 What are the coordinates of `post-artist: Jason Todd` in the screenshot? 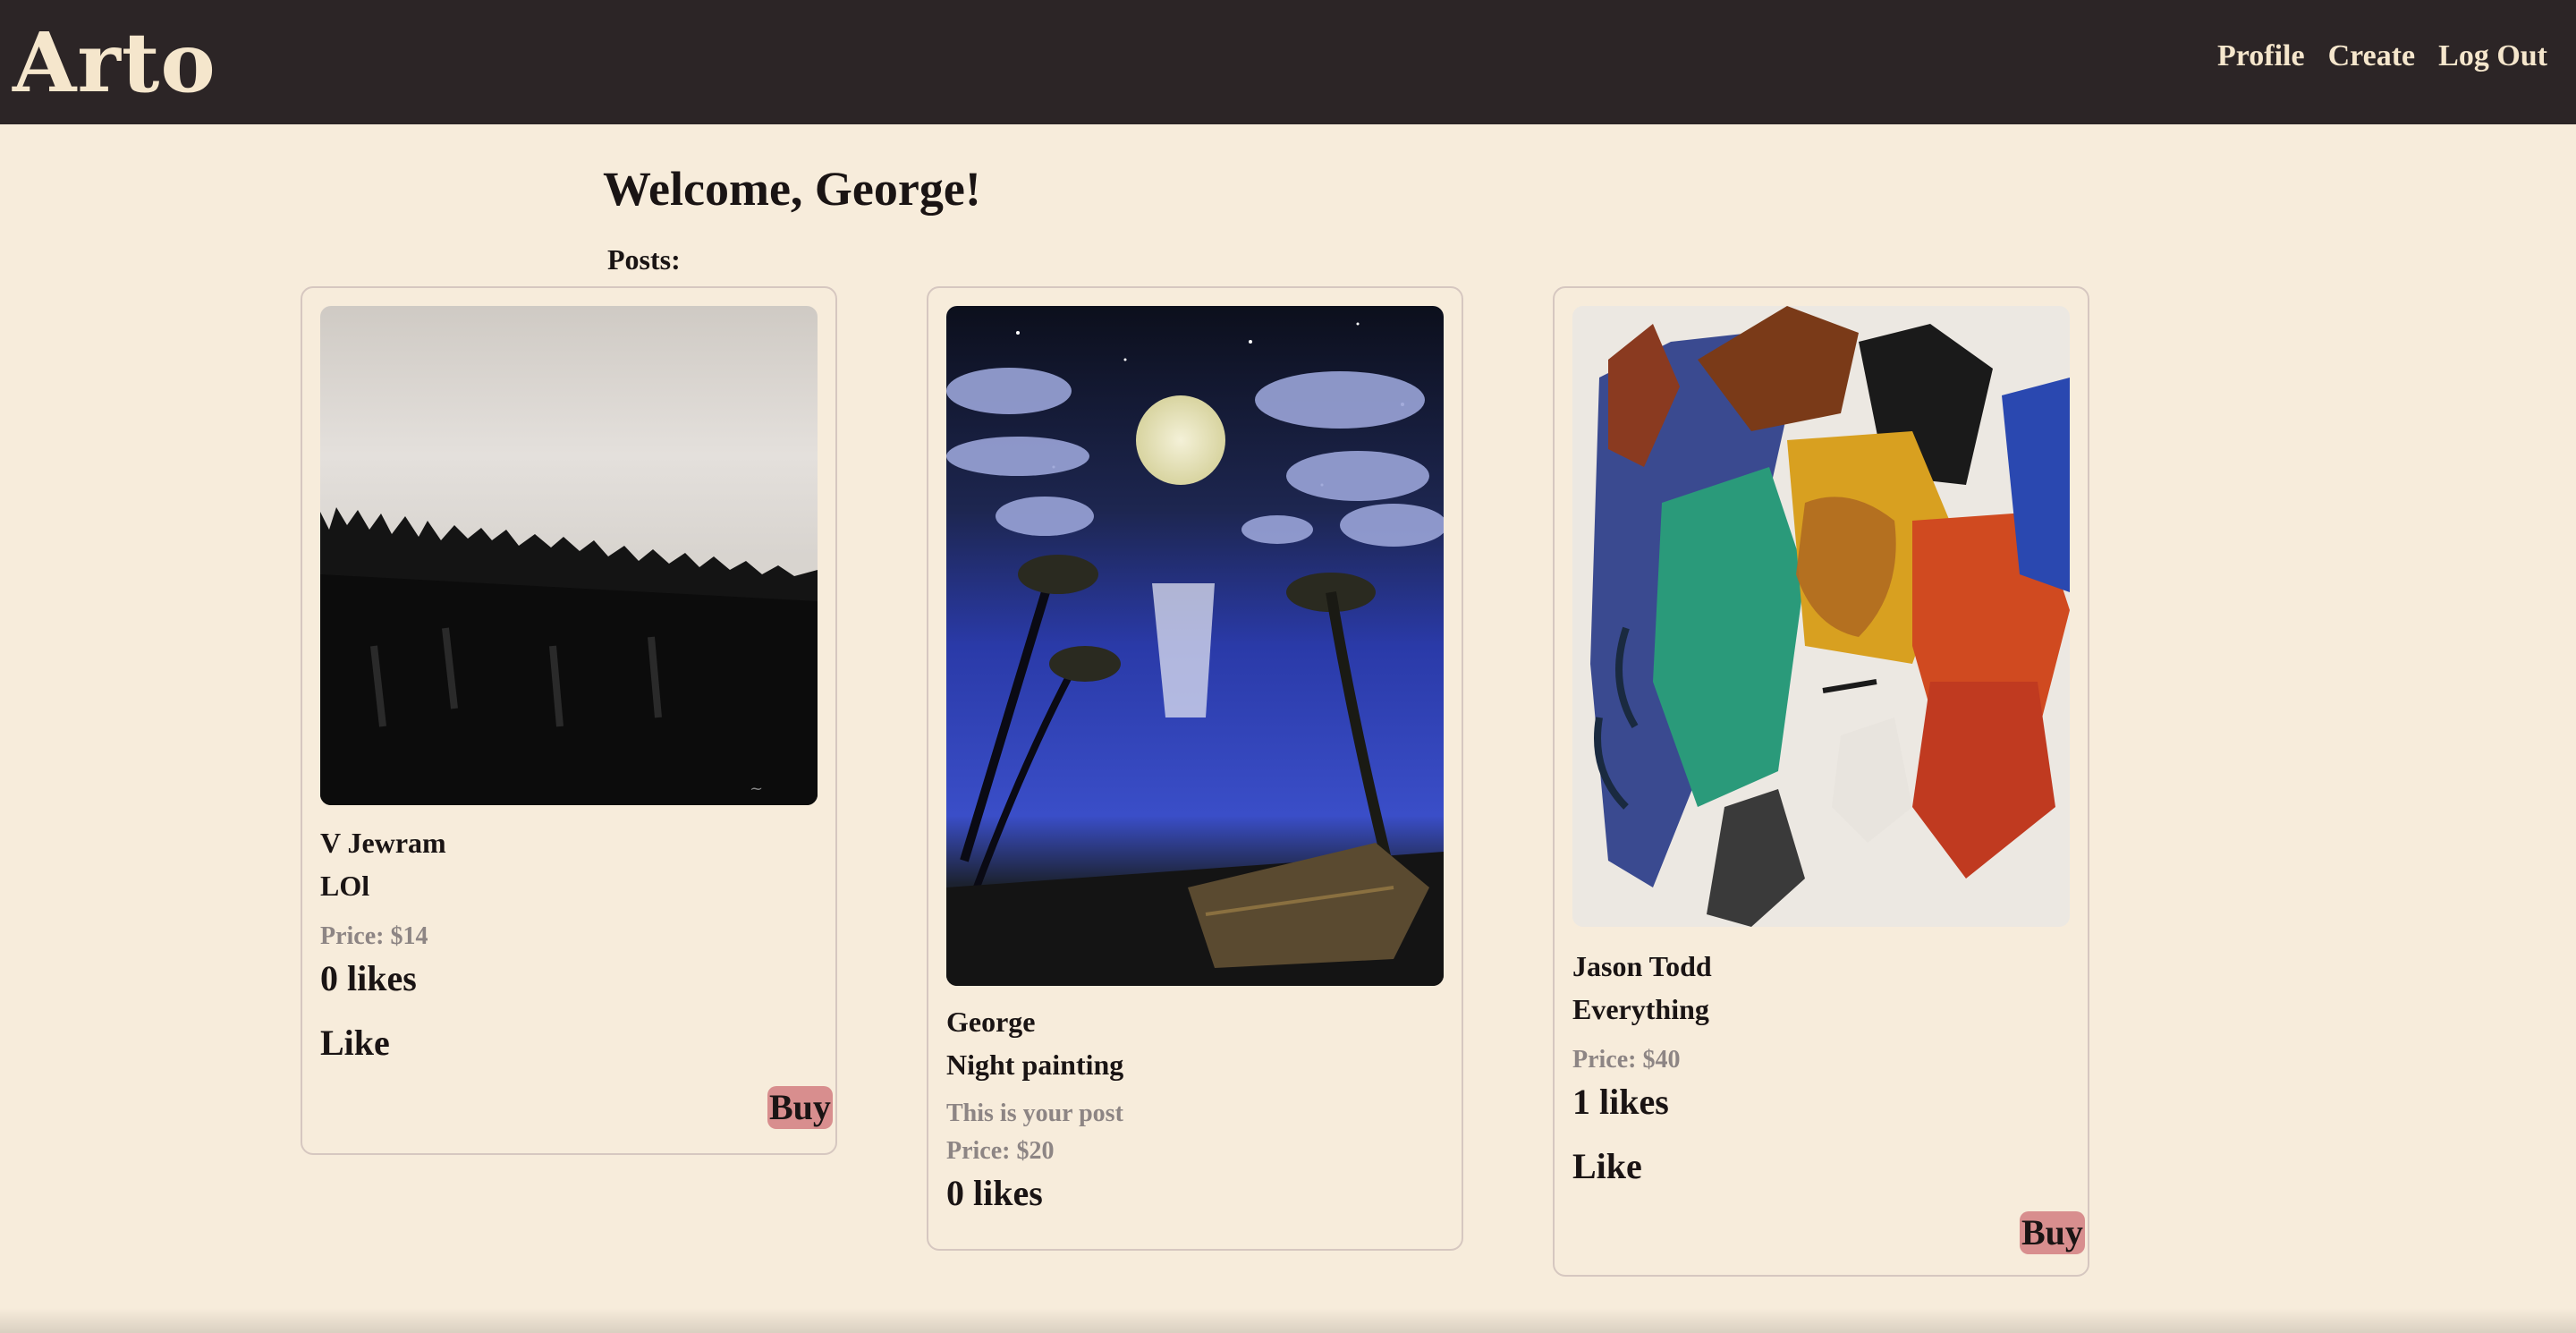 It's located at (1642, 966).